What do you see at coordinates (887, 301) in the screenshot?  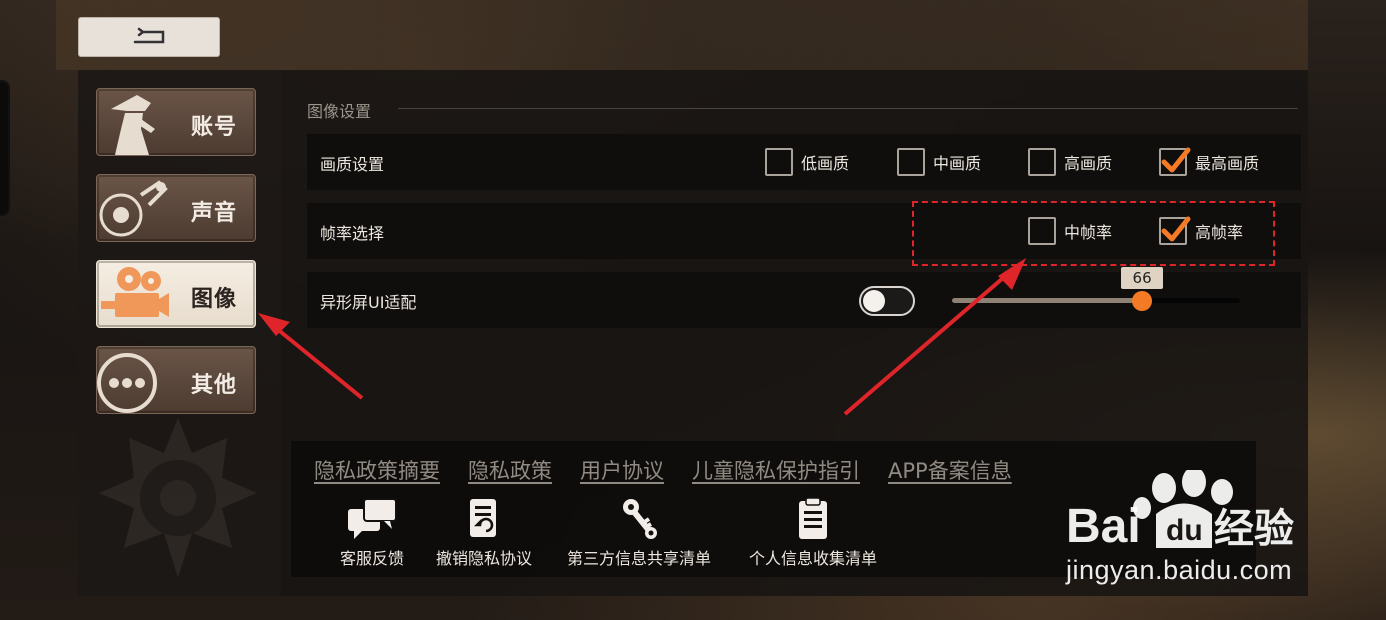 I see `notch-toggle` at bounding box center [887, 301].